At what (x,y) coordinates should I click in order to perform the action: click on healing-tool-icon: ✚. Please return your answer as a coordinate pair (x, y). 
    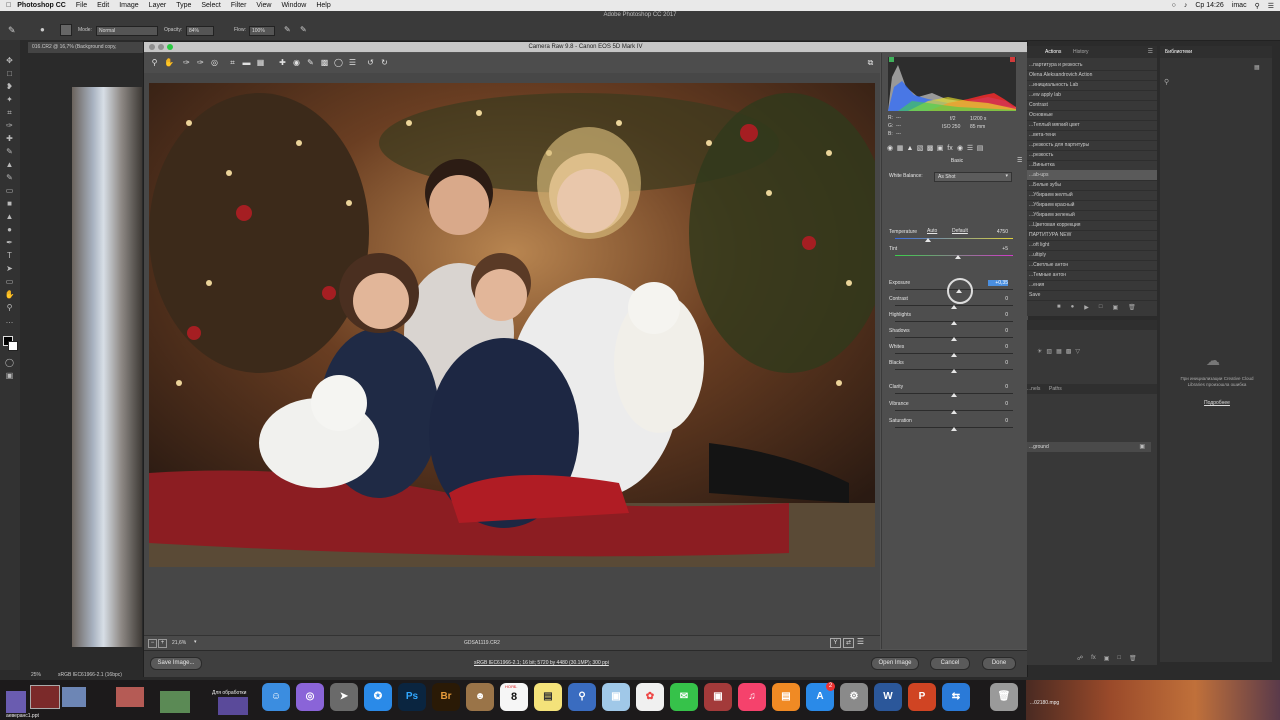
    Looking at the image, I should click on (9, 138).